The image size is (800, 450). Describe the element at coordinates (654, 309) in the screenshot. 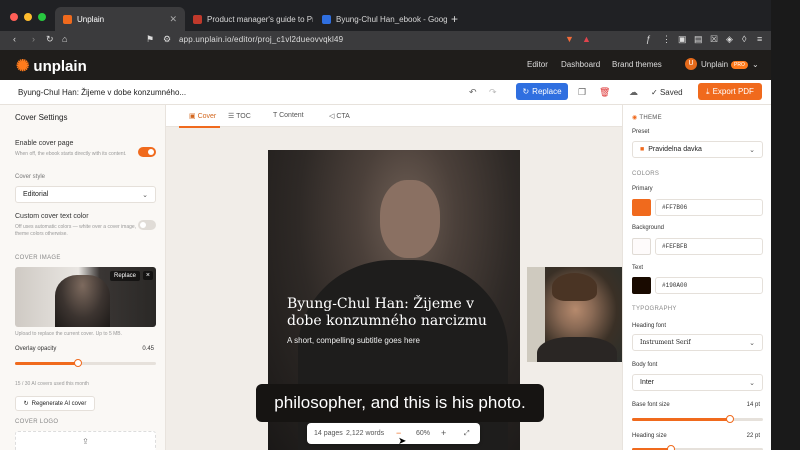

I see `typography-section: TYPOGRAPHY` at that location.